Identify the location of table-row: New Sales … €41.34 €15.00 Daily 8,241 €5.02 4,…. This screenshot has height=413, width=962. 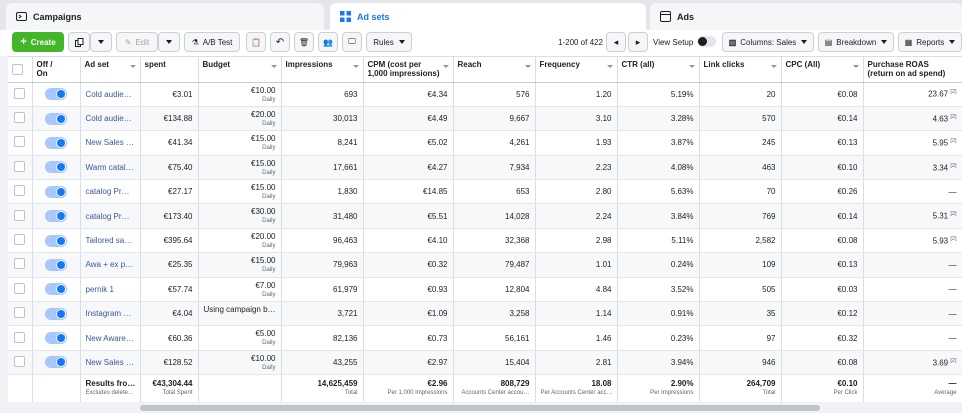
(485, 143).